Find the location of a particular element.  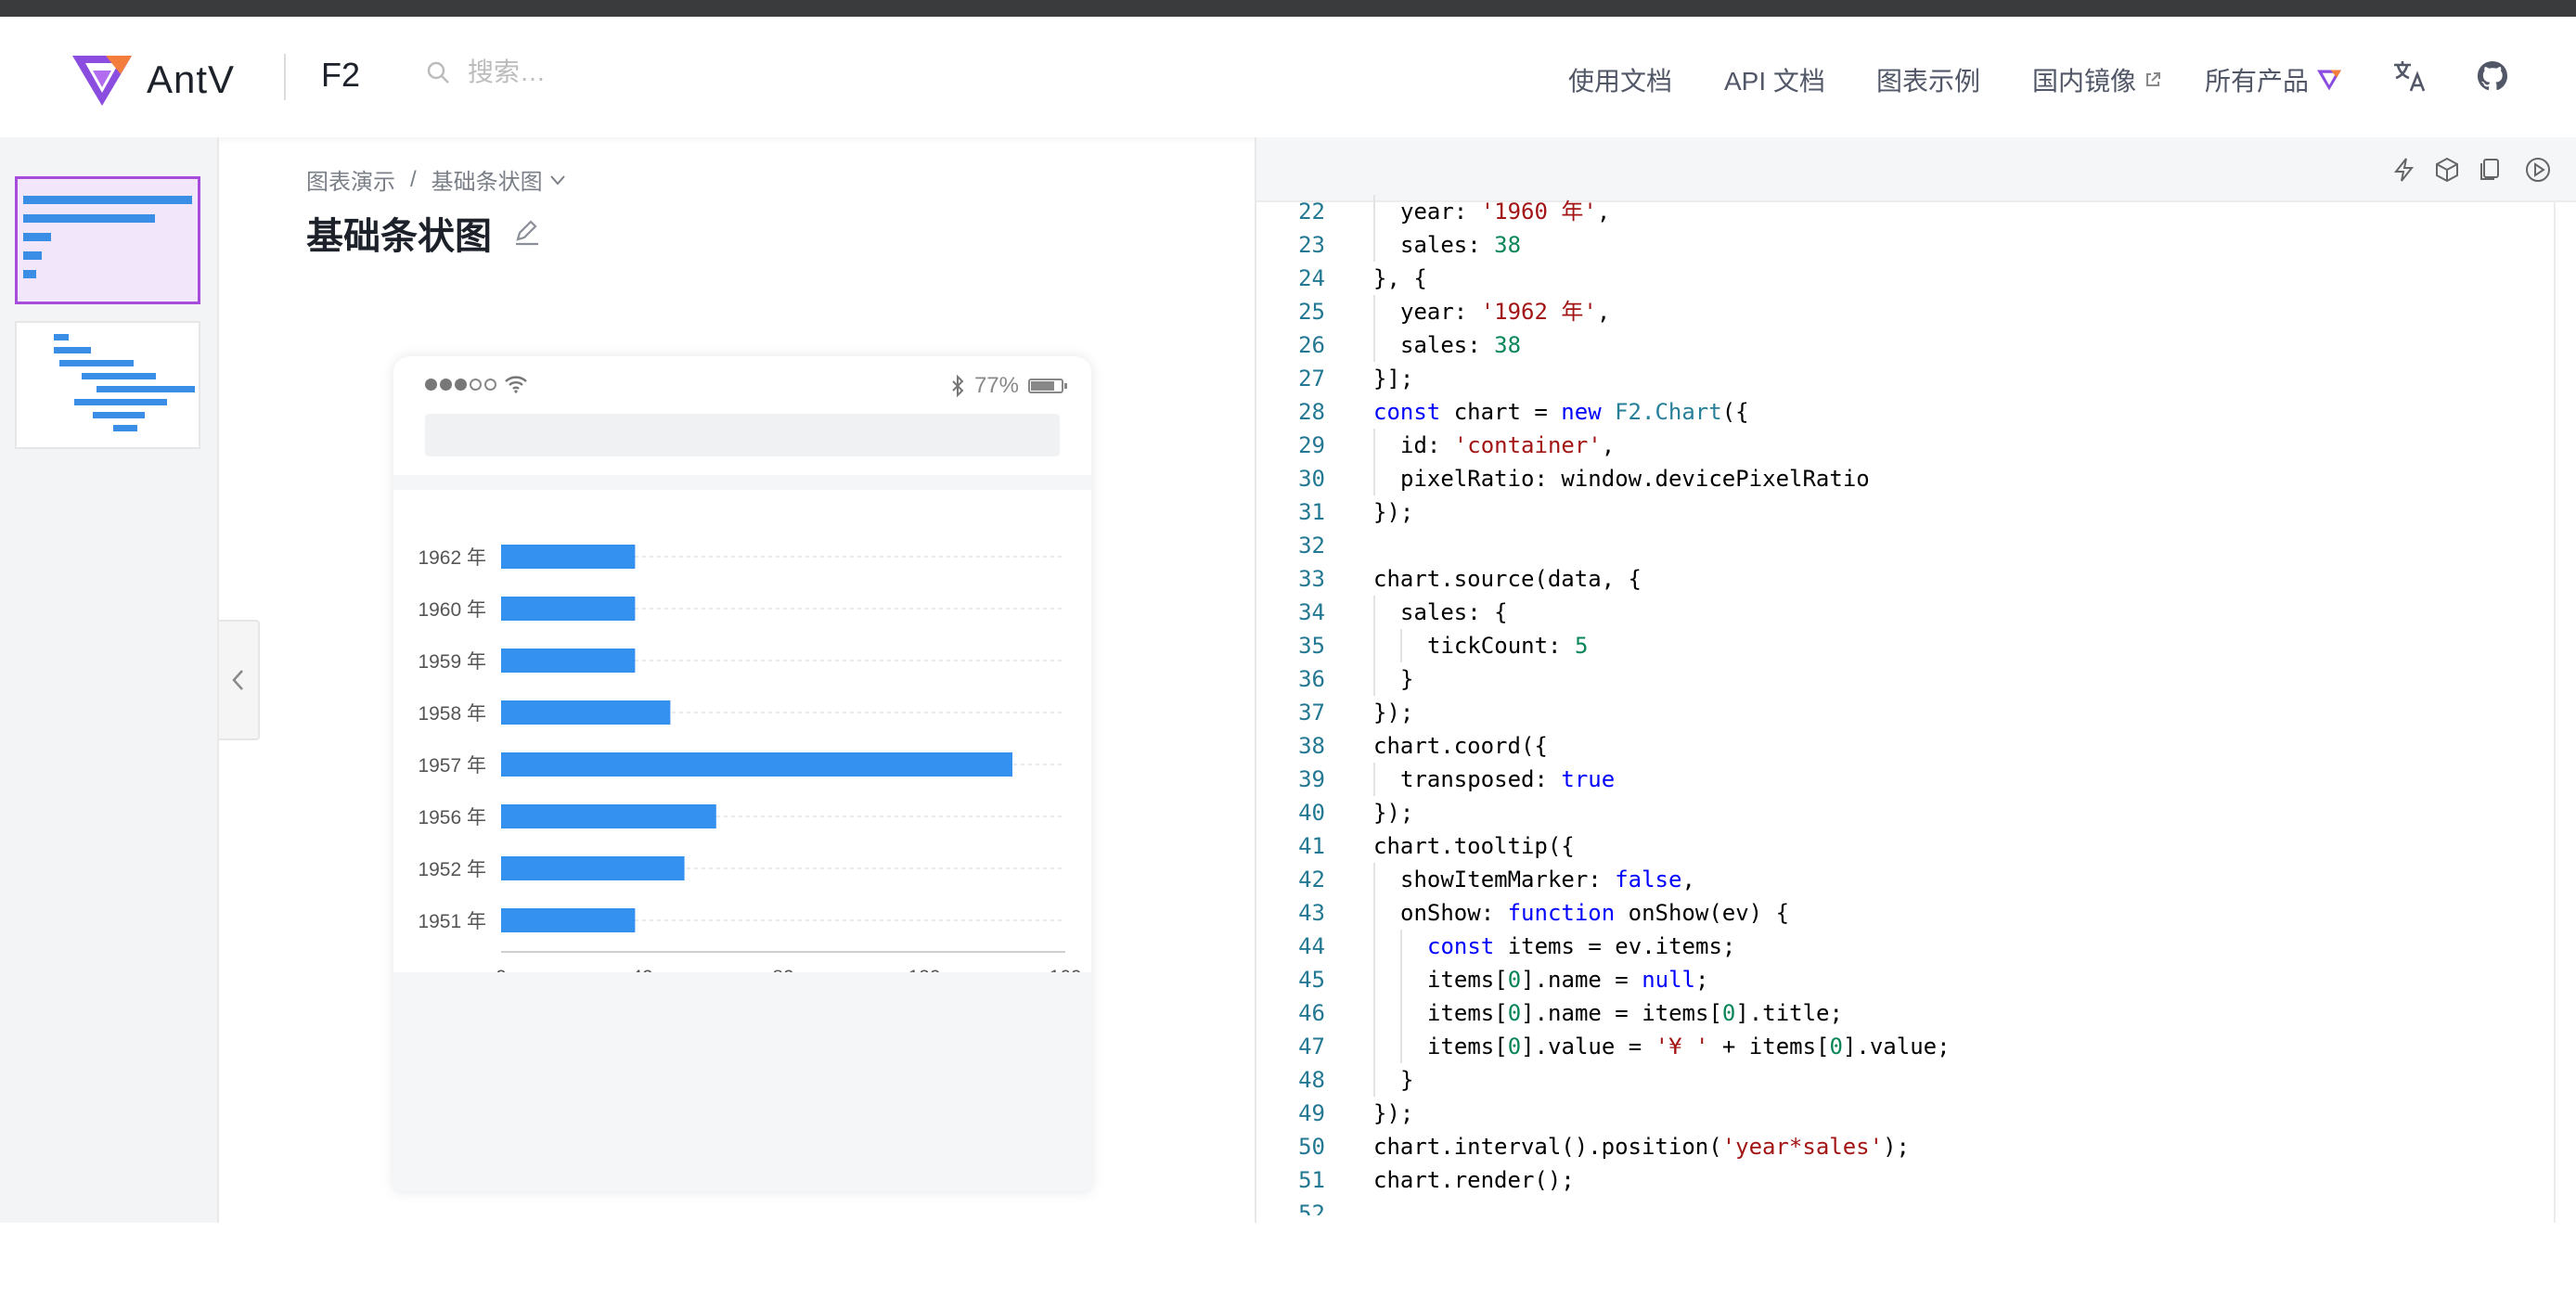

code-text: id: 'container', is located at coordinates (1508, 445).